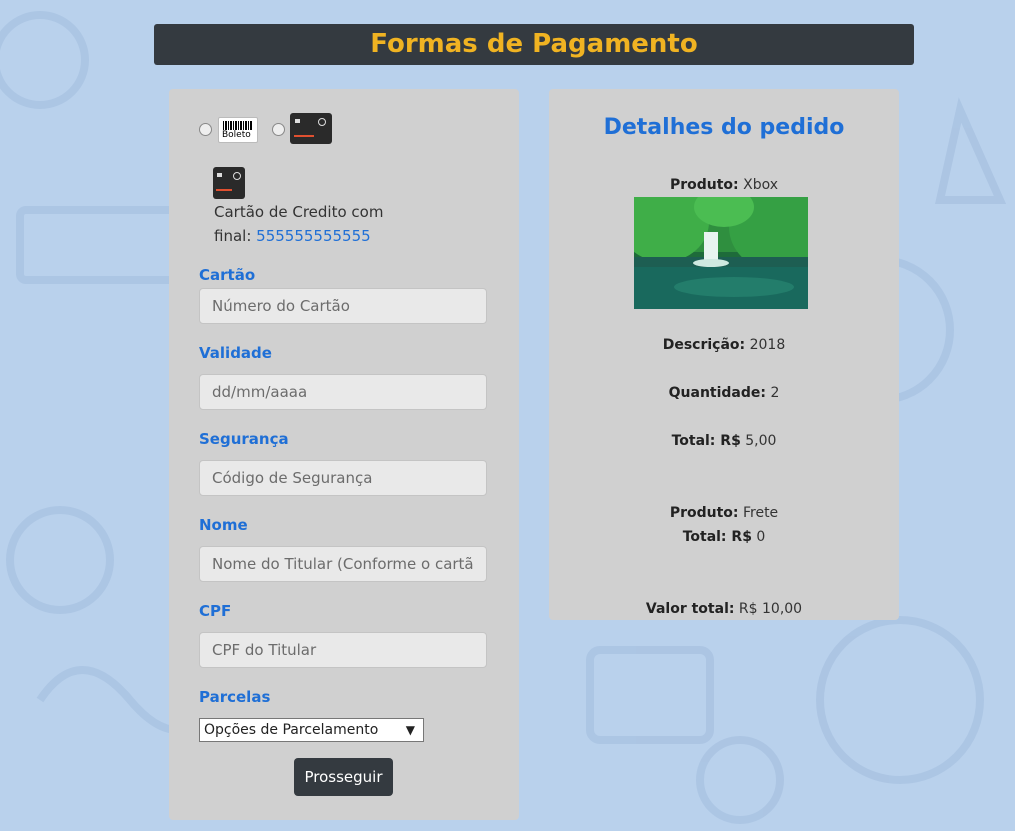 This screenshot has height=831, width=1015. Describe the element at coordinates (244, 439) in the screenshot. I see `security-code-label: Segurança` at that location.